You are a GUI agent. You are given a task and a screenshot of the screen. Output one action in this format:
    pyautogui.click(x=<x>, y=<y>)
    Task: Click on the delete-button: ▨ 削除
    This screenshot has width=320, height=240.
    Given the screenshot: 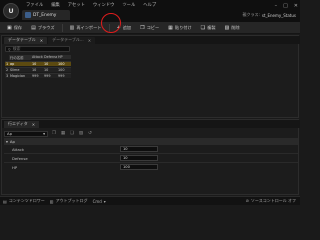 What is the action you would take?
    pyautogui.click(x=232, y=28)
    